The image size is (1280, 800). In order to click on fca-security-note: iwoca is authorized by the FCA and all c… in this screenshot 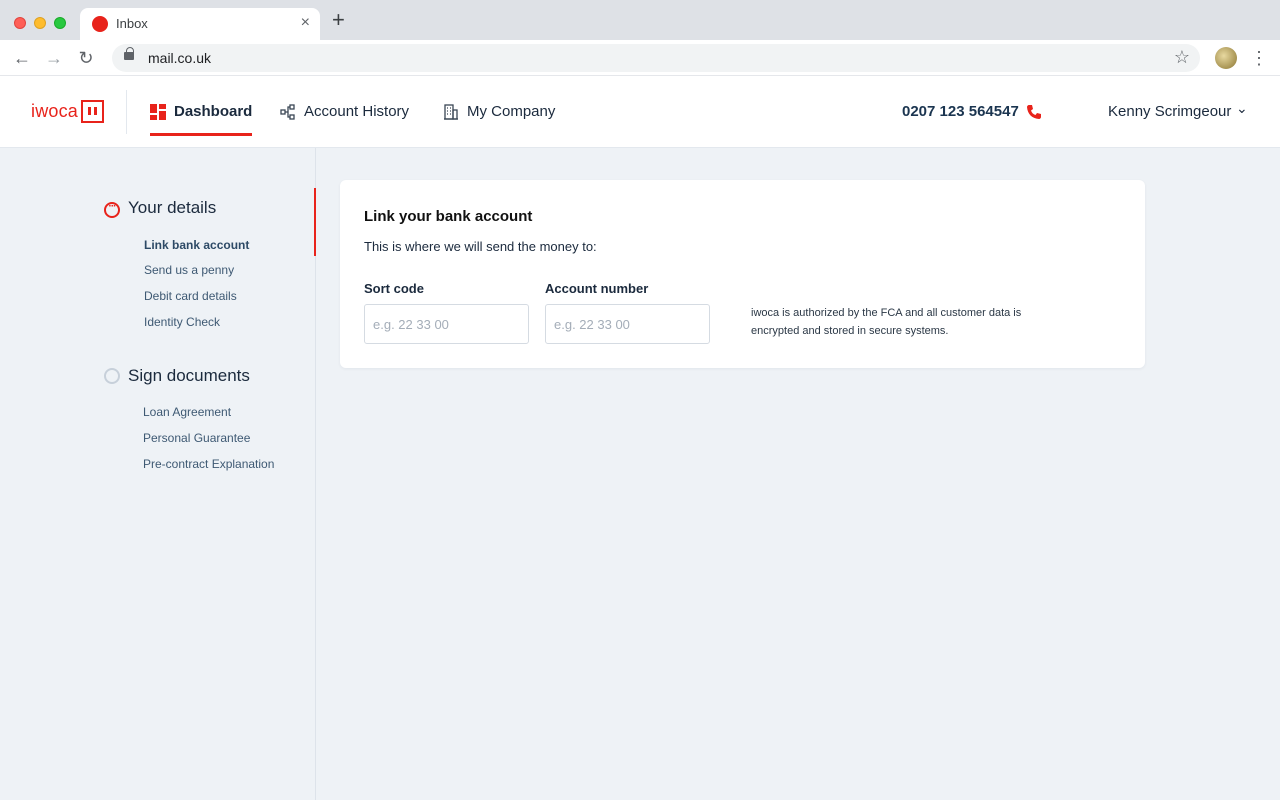, I will do `click(886, 322)`.